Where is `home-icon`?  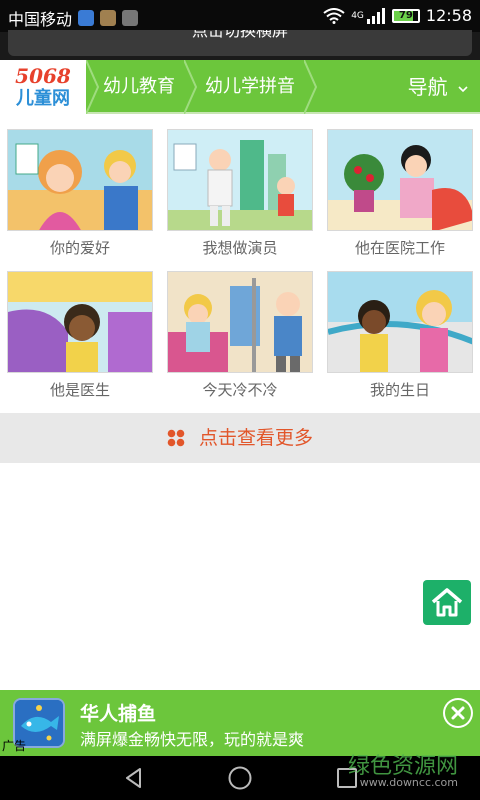
home-icon is located at coordinates (447, 602).